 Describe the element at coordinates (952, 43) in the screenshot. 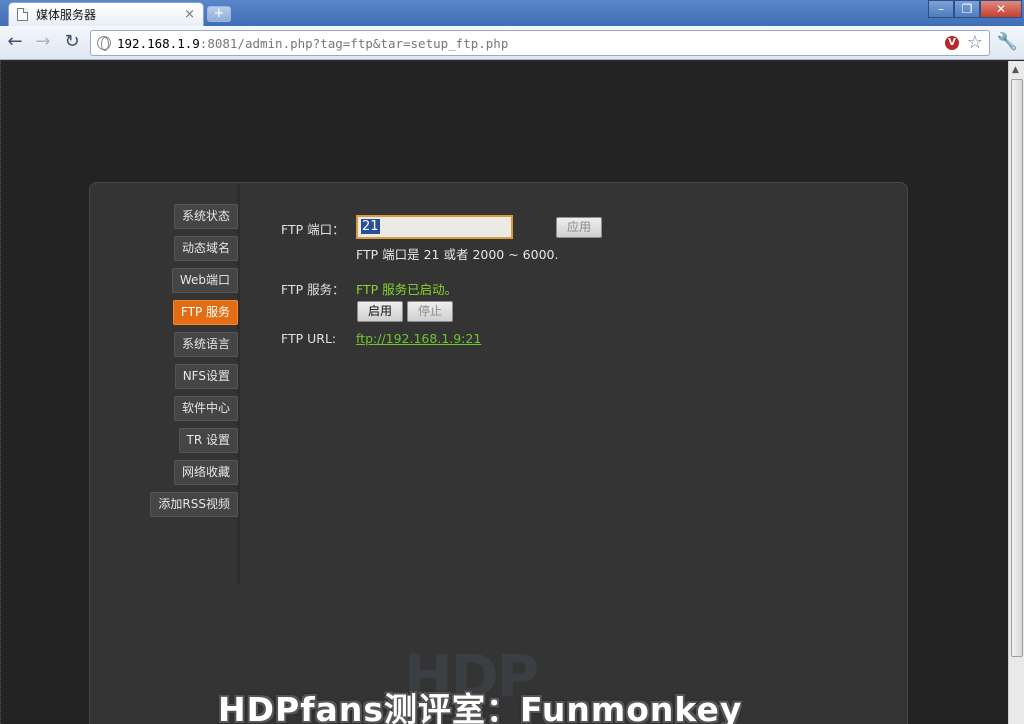

I see `extension-icon: V` at that location.